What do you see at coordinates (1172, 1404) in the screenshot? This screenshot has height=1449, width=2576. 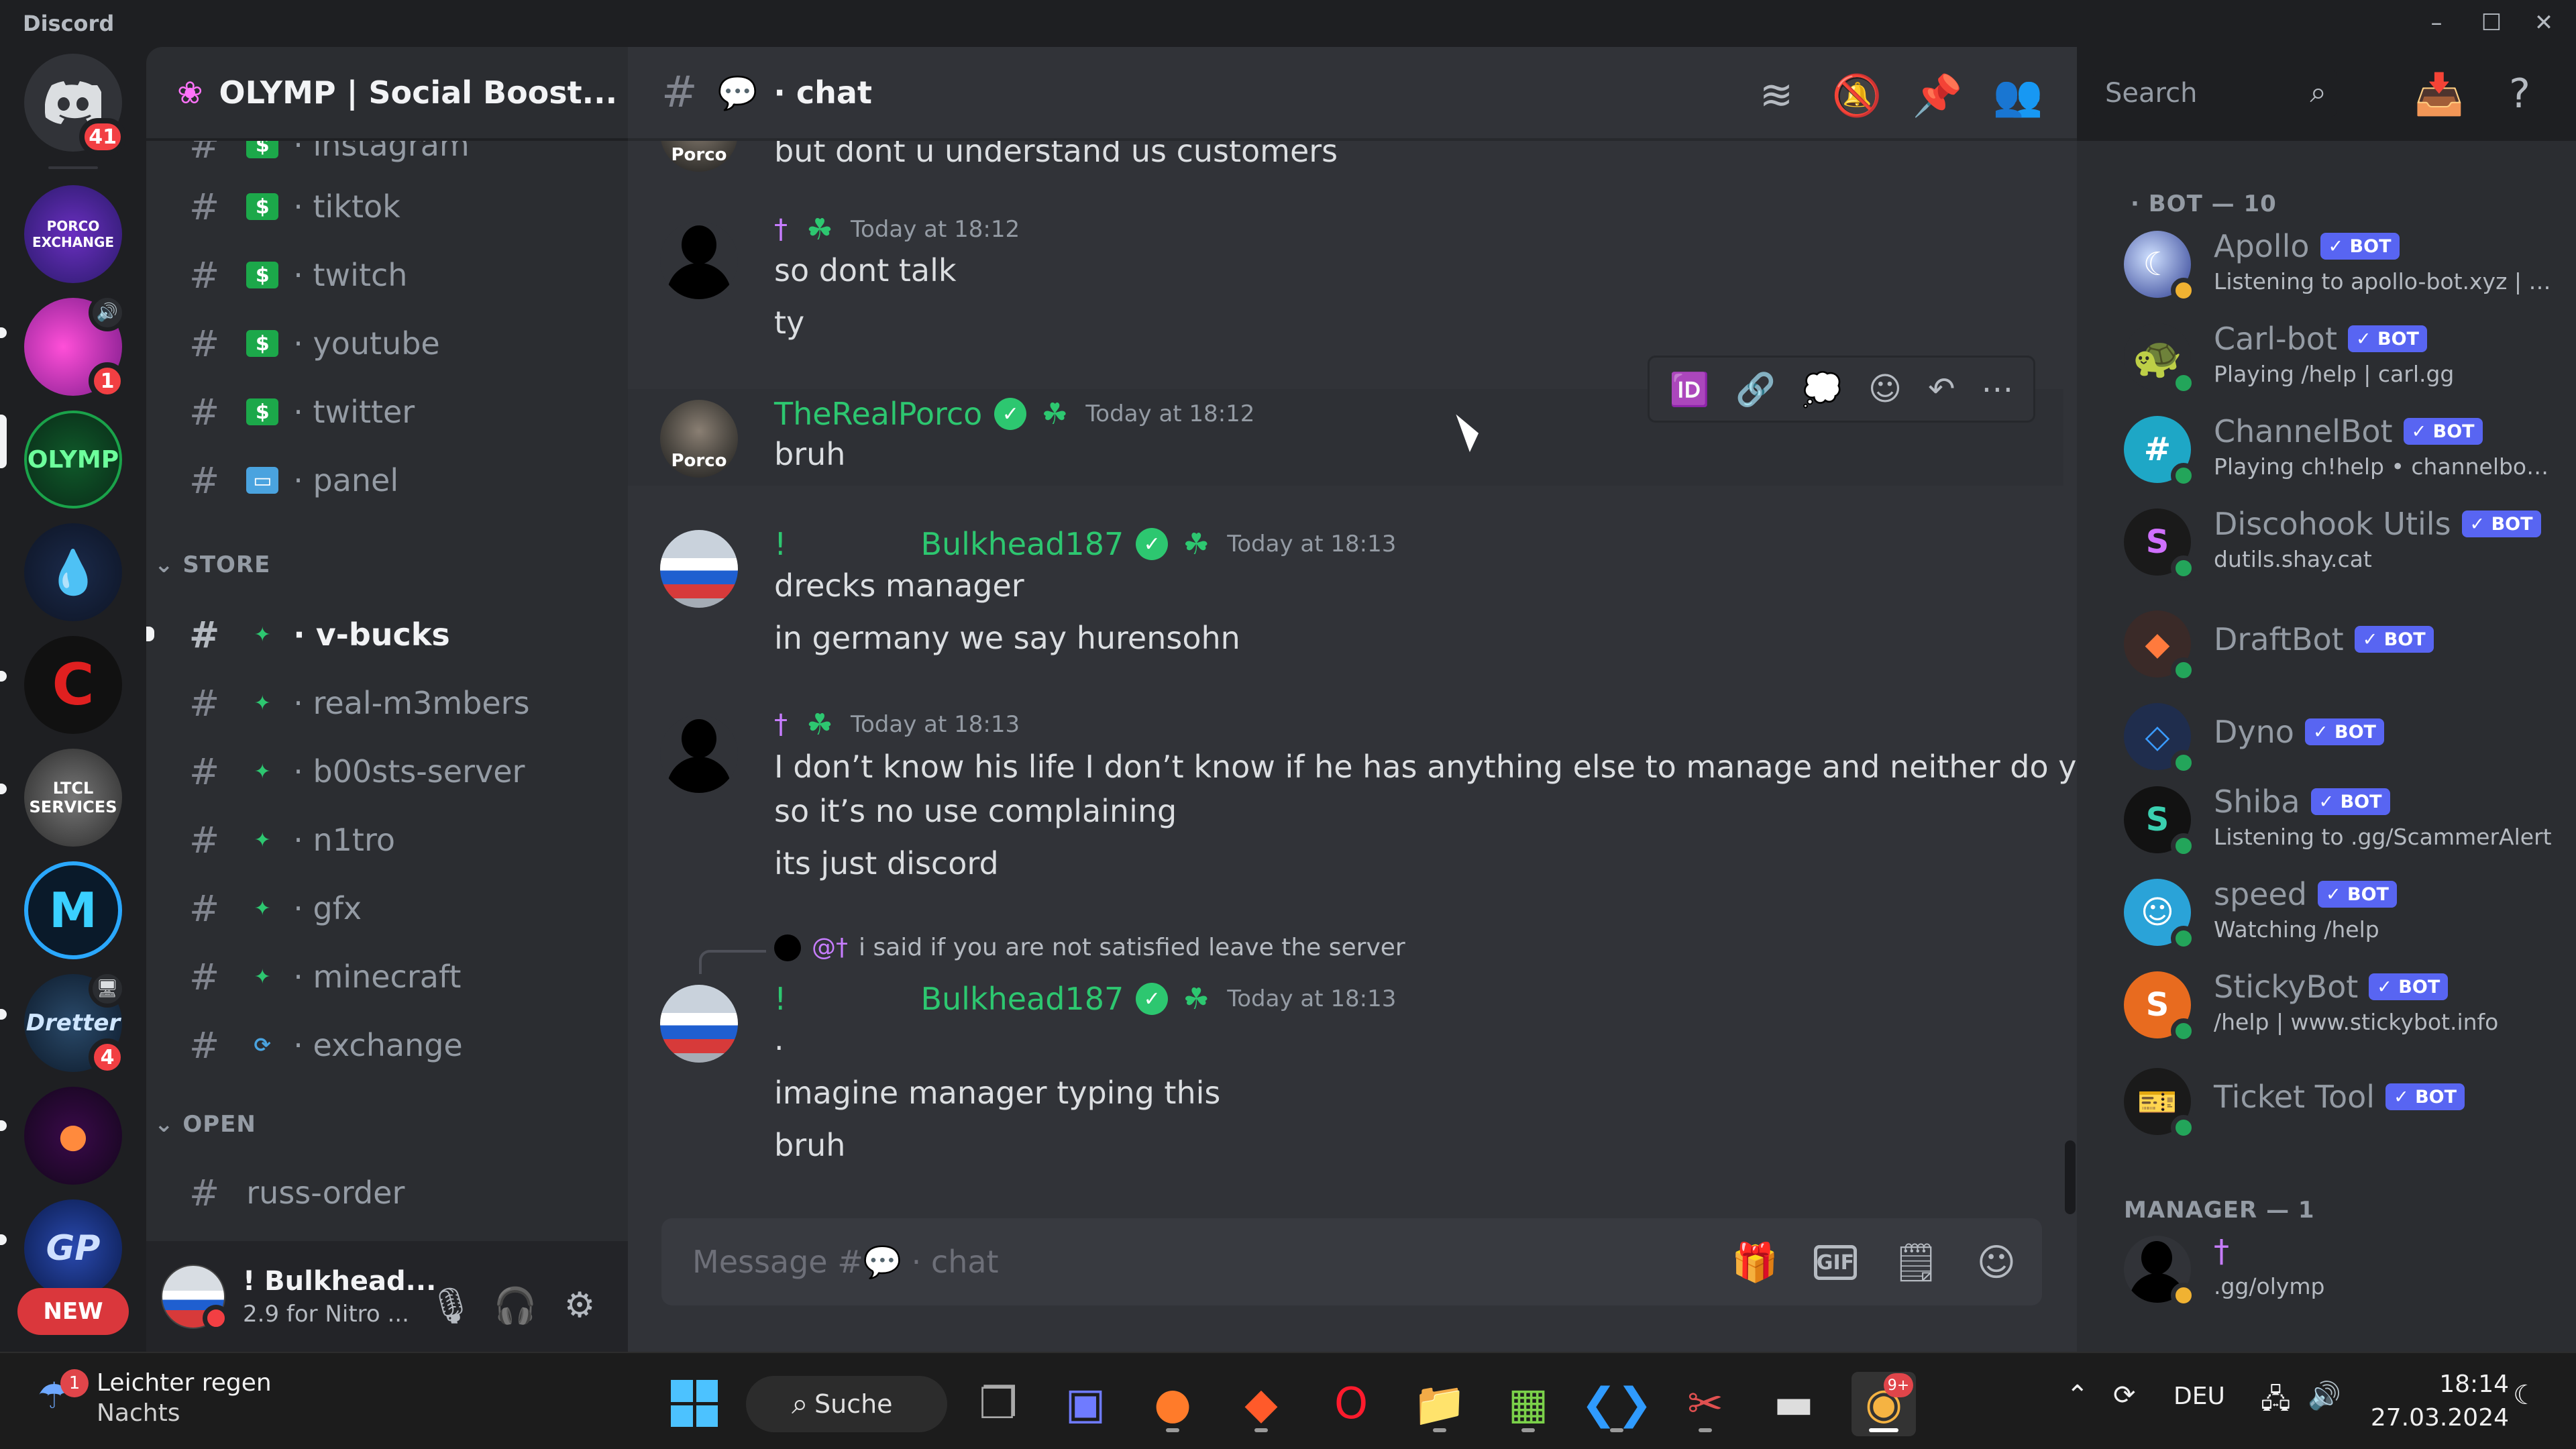 I see `firefox-icon: ●` at bounding box center [1172, 1404].